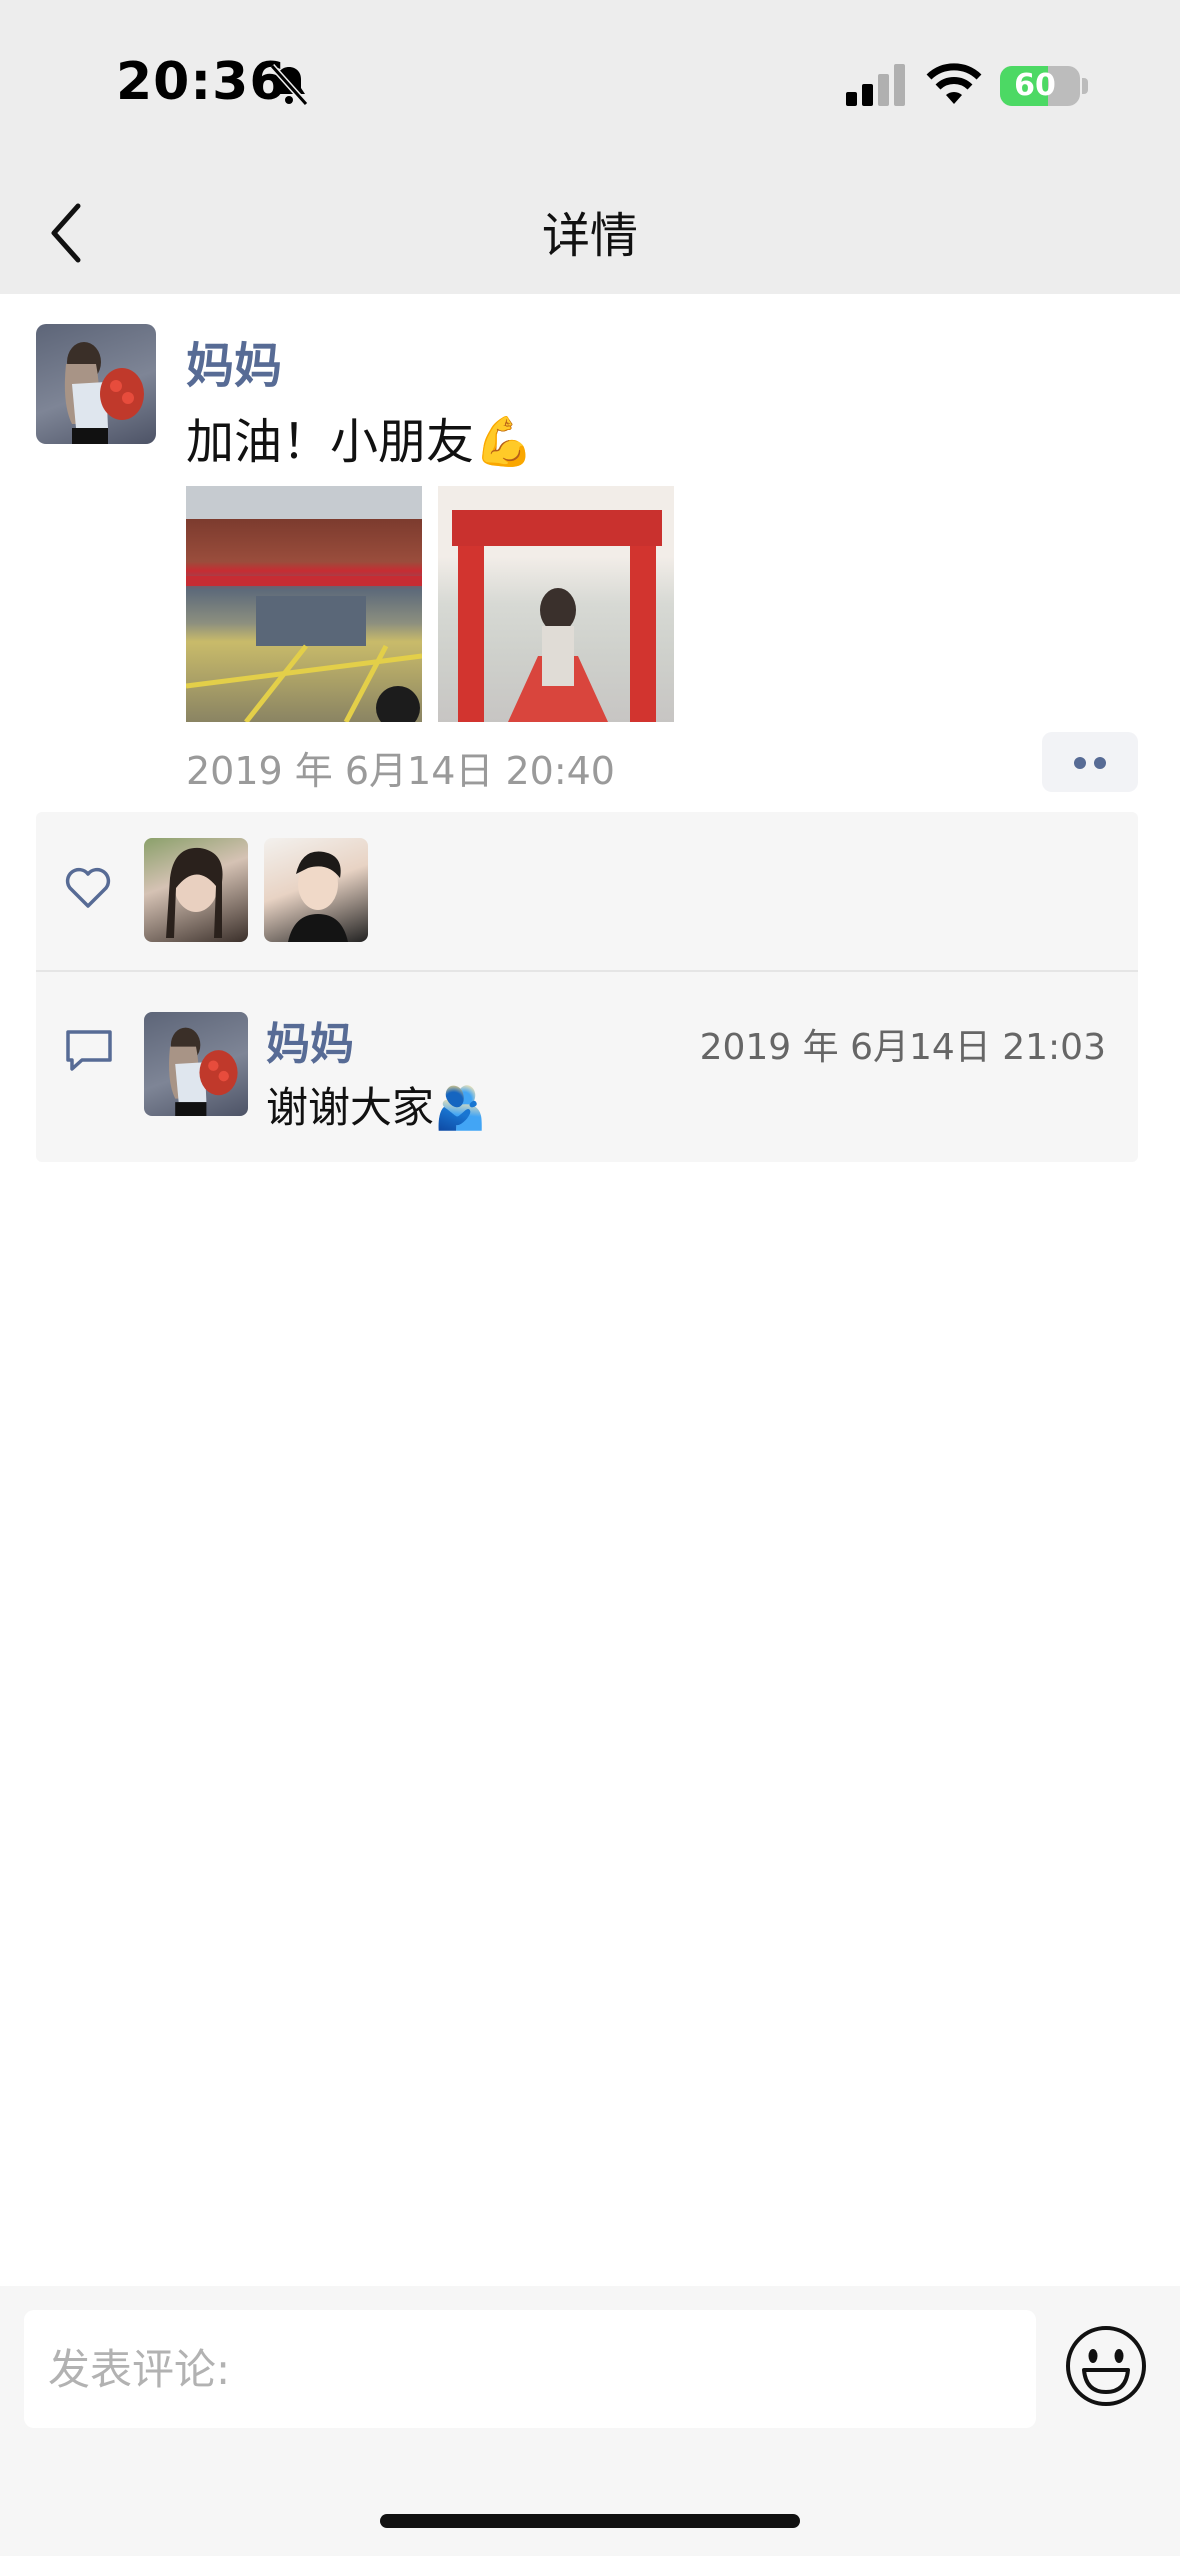  I want to click on wifi-icon, so click(954, 83).